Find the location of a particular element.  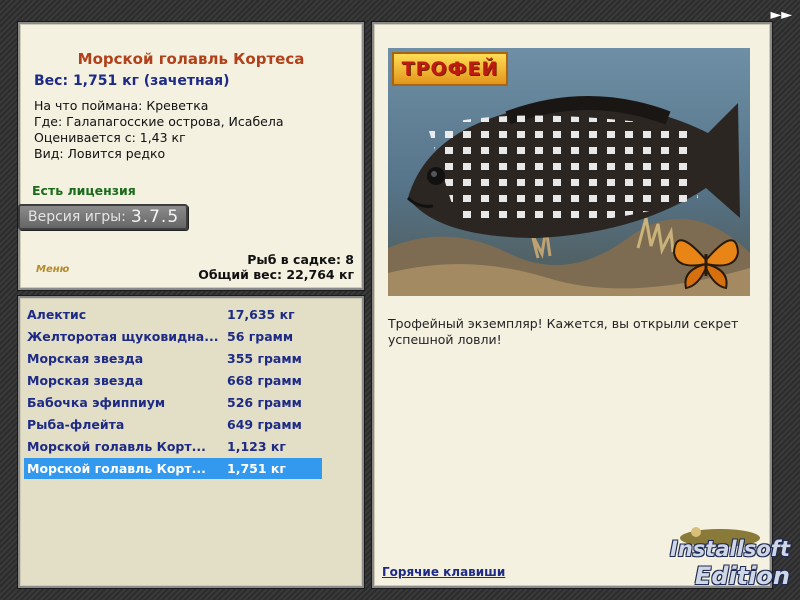

keepnet-weight: Общий вес: 22,764 кг is located at coordinates (276, 274).